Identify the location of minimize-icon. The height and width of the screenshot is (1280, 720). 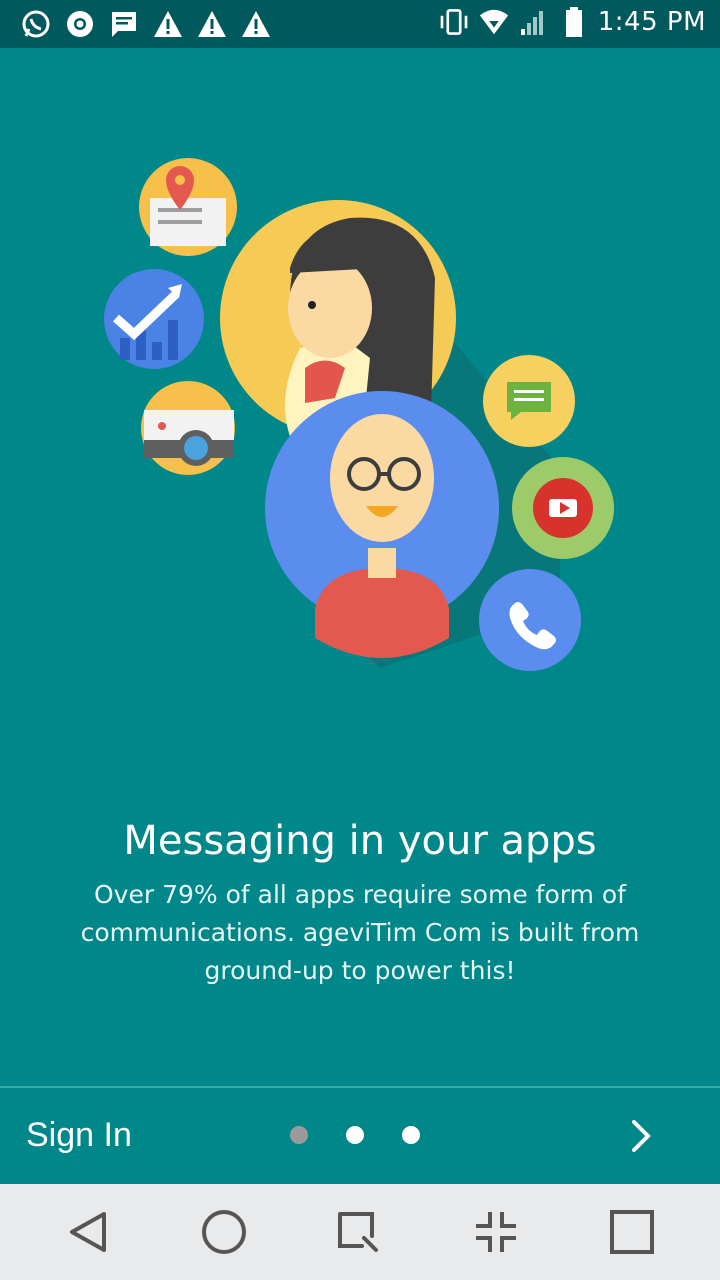
(496, 1232).